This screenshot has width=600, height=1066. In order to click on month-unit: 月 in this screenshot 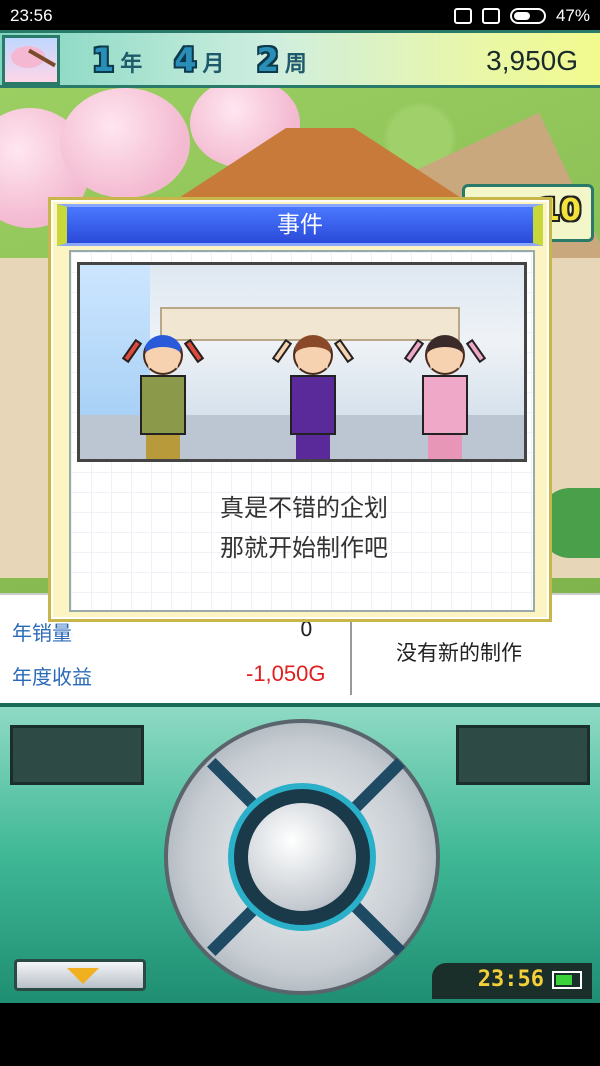, I will do `click(213, 64)`.